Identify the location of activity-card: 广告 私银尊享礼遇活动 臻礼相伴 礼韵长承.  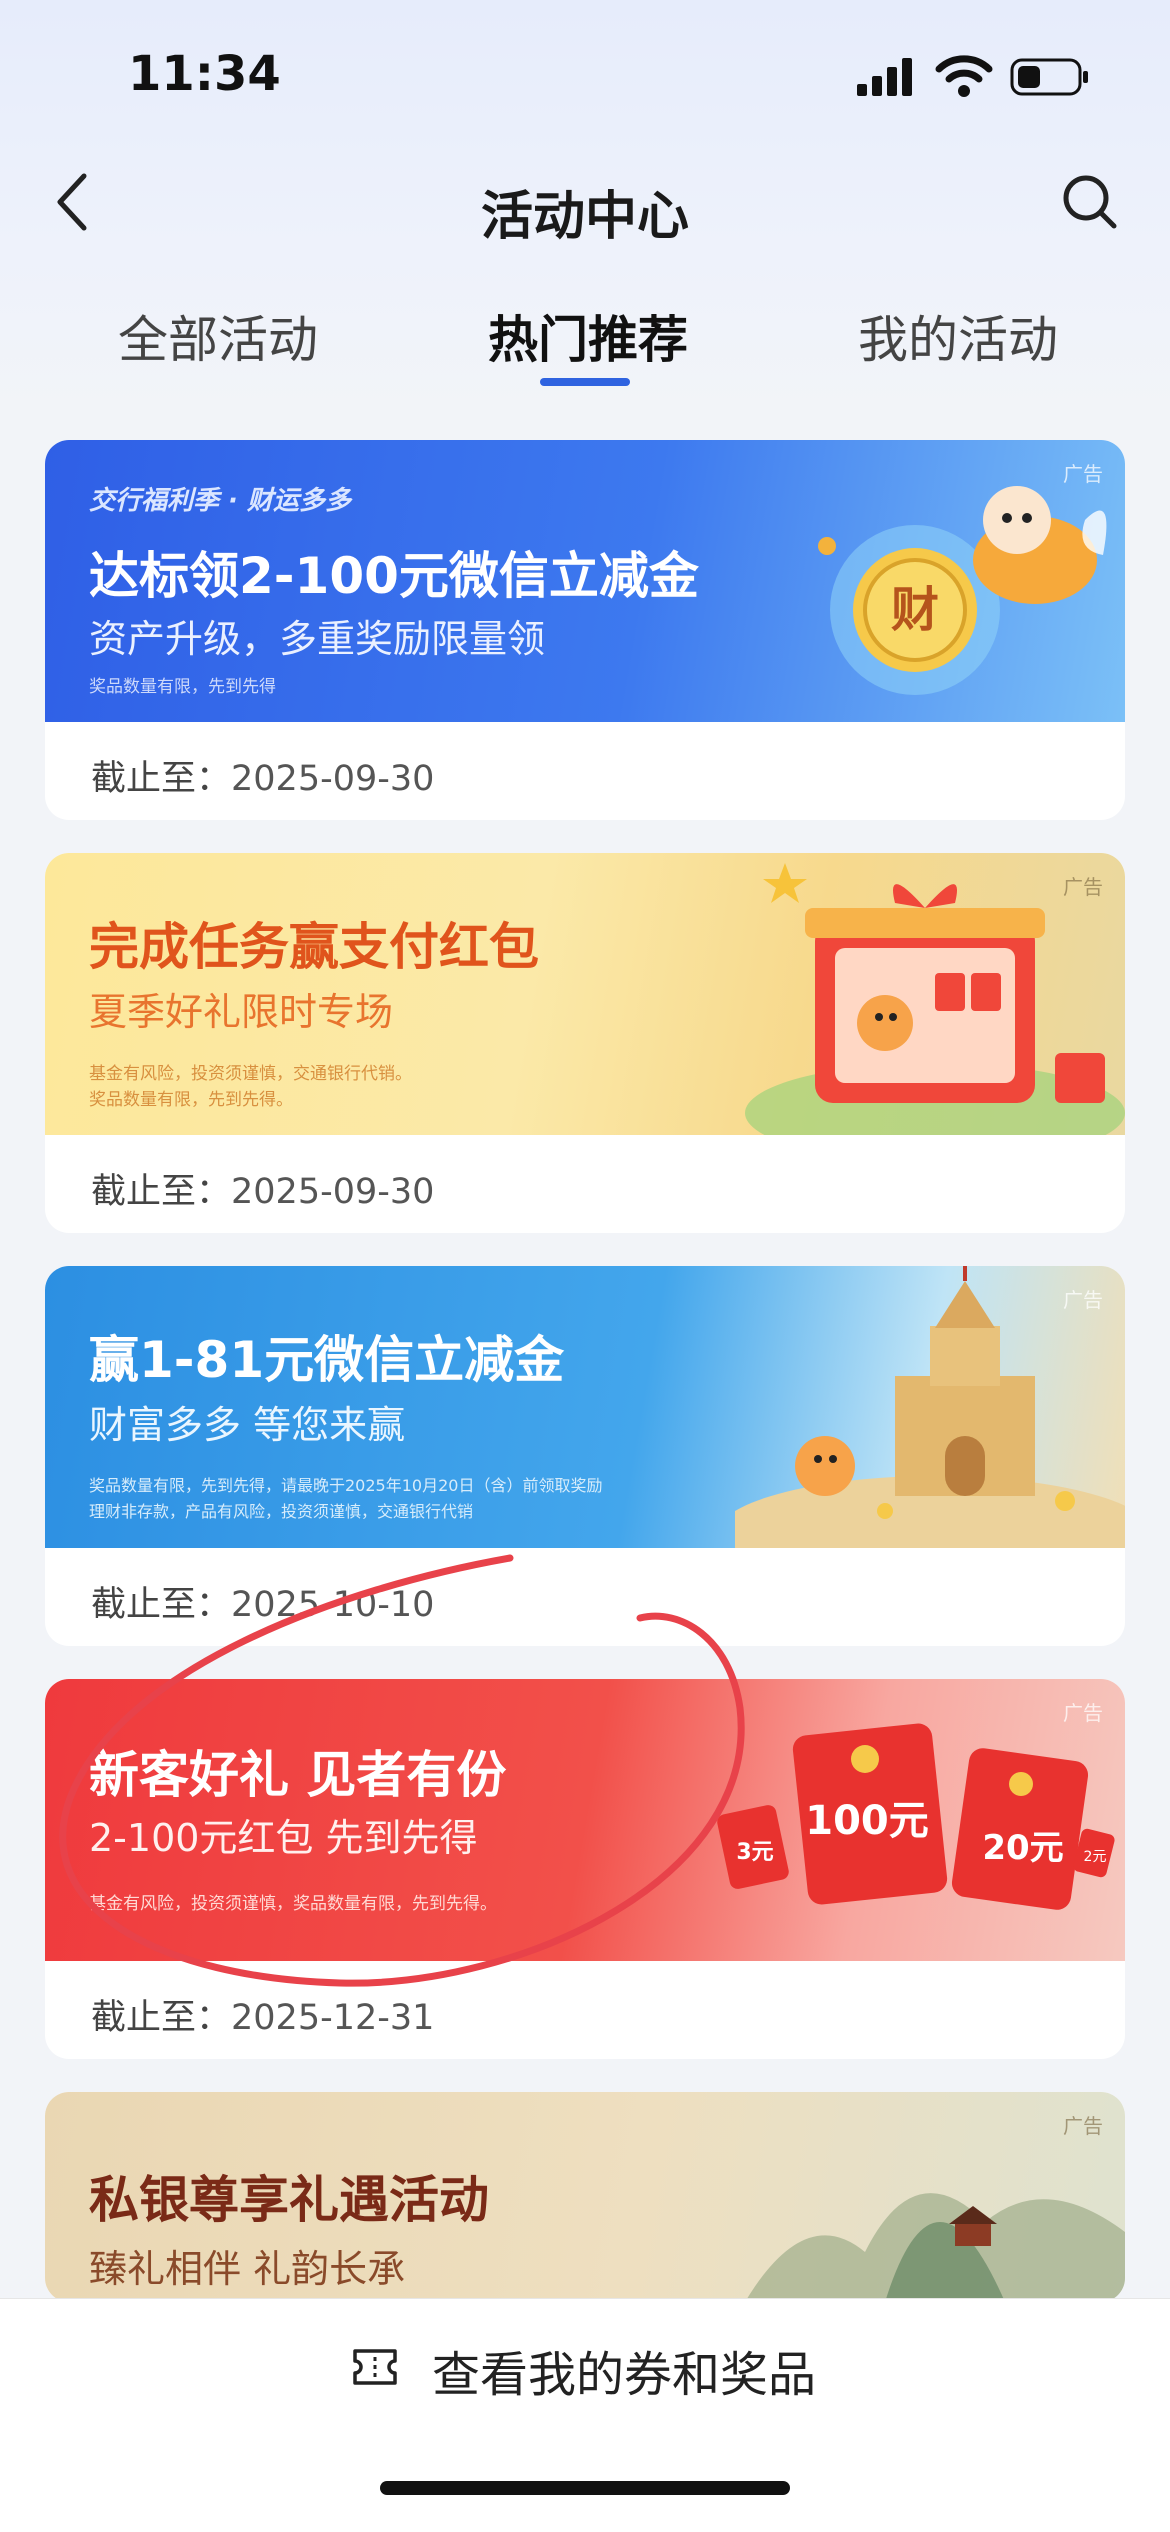
(585, 2197).